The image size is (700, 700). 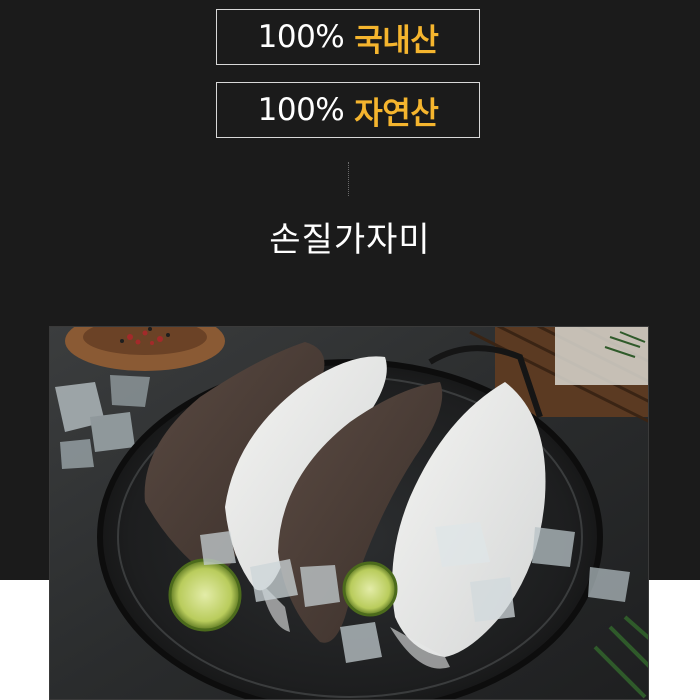 I want to click on dotted-divider, so click(x=348, y=179).